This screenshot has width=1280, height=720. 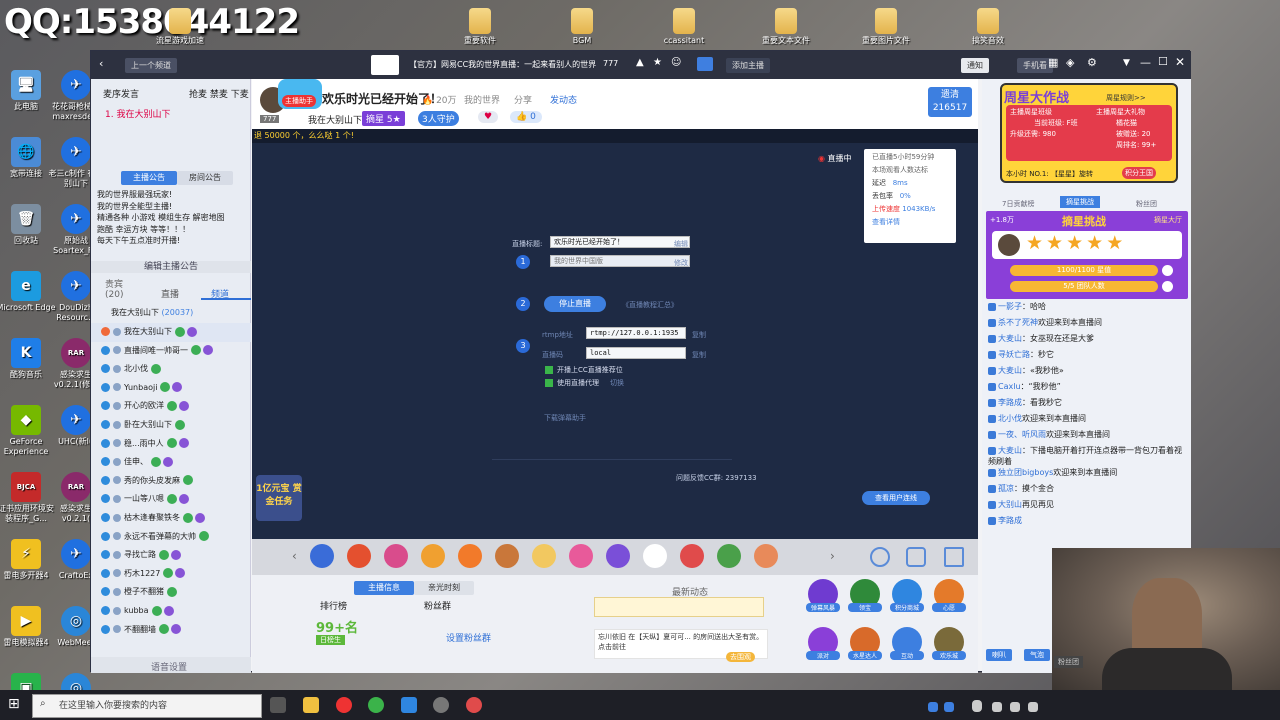 What do you see at coordinates (171, 499) in the screenshot?
I see `user-list-item: 一山等八嗯` at bounding box center [171, 499].